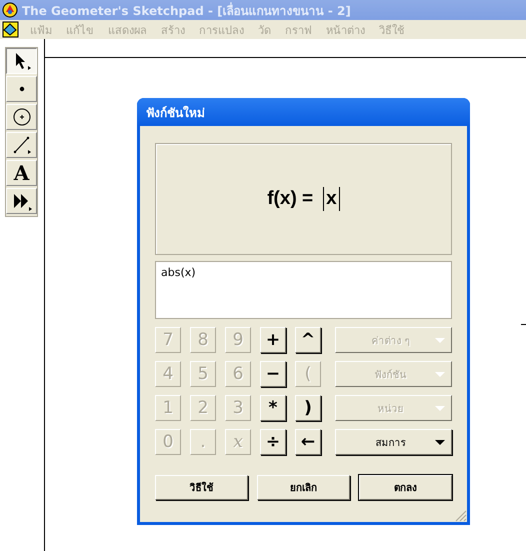 The height and width of the screenshot is (551, 526). I want to click on app-logo-icon, so click(10, 10).